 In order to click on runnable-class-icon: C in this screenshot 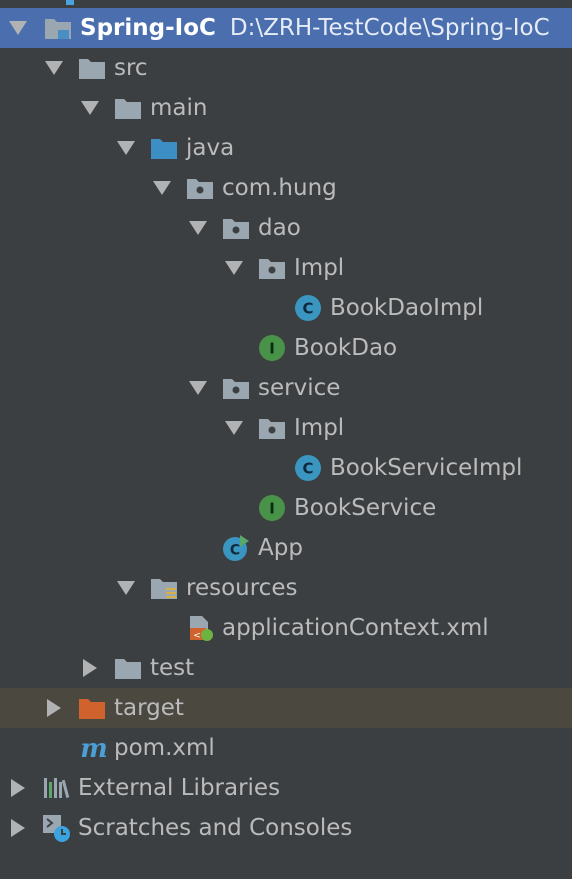, I will do `click(236, 548)`.